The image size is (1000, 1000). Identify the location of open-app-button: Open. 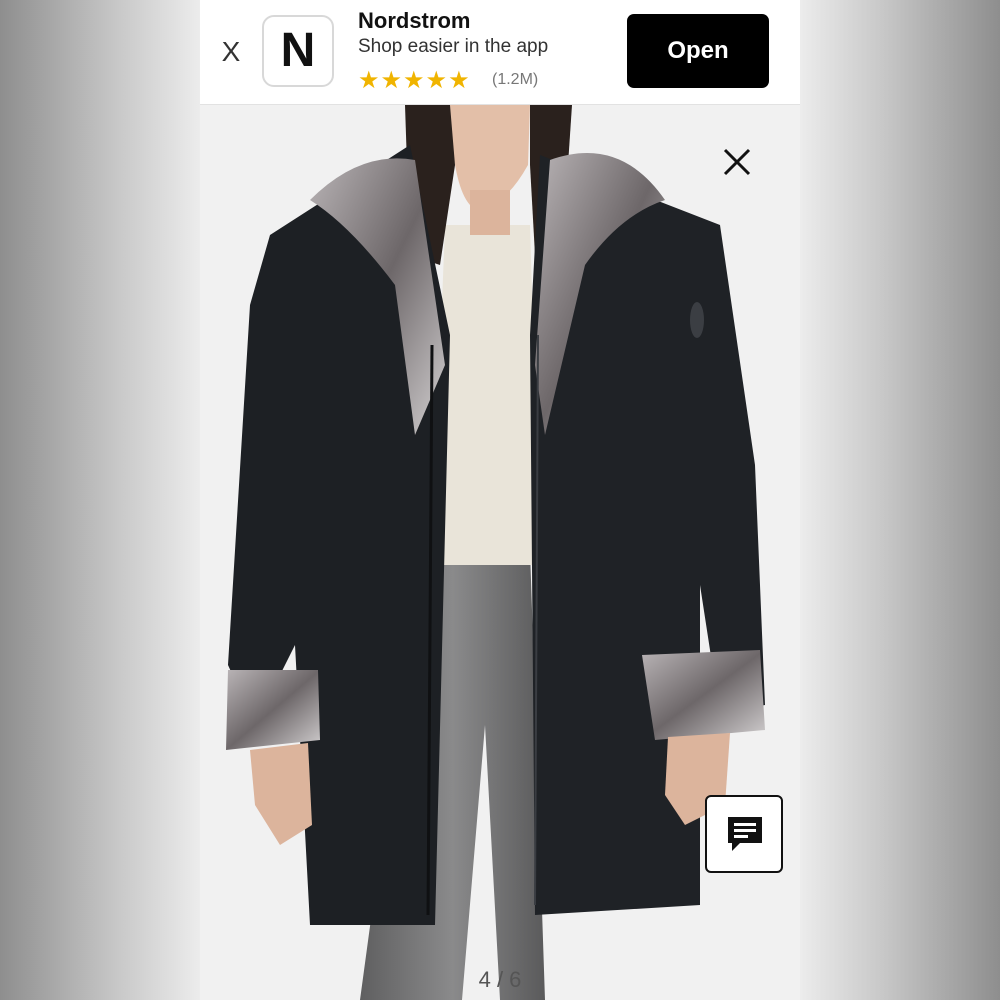
(698, 51).